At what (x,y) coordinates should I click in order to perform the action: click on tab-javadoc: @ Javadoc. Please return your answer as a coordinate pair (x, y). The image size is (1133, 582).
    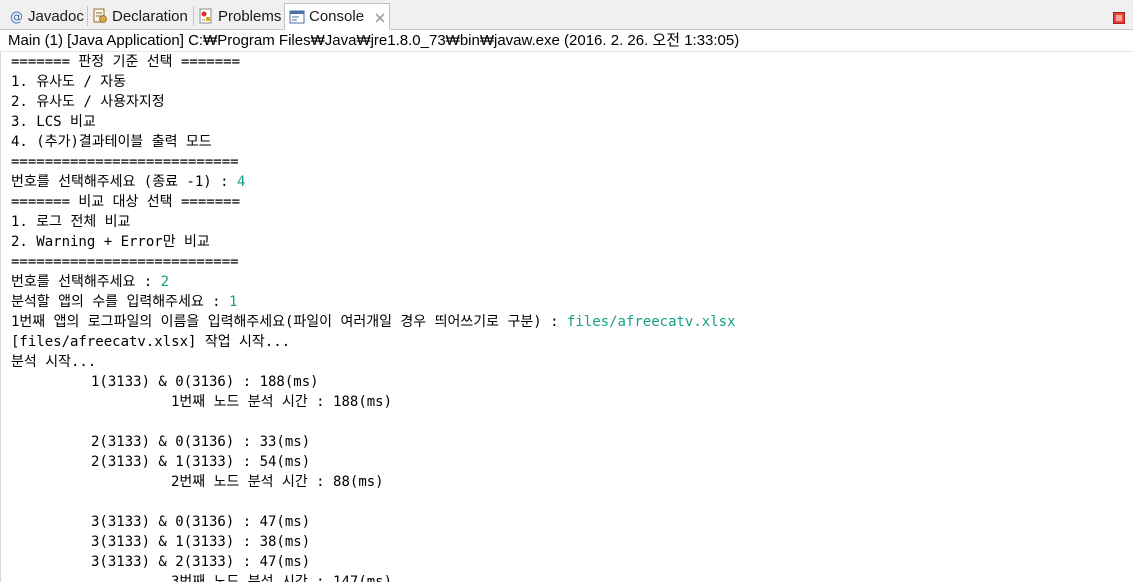
    Looking at the image, I should click on (45, 16).